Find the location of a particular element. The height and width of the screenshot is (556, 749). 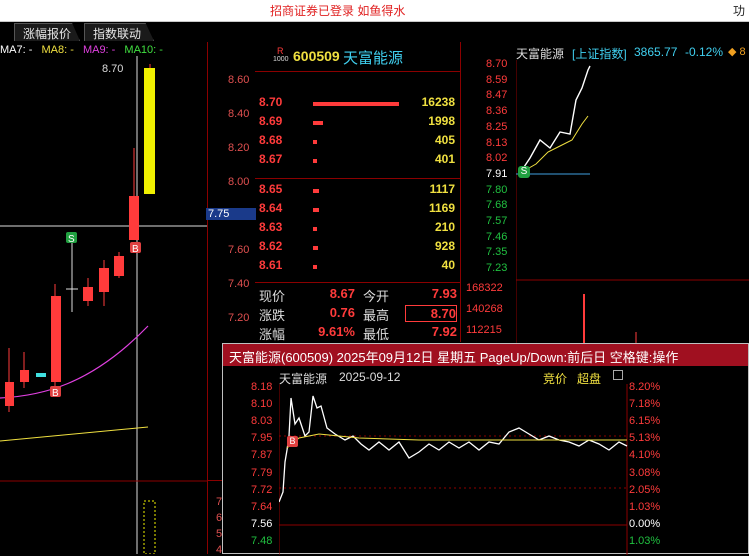

y-tick: 8.20 is located at coordinates (239, 148).